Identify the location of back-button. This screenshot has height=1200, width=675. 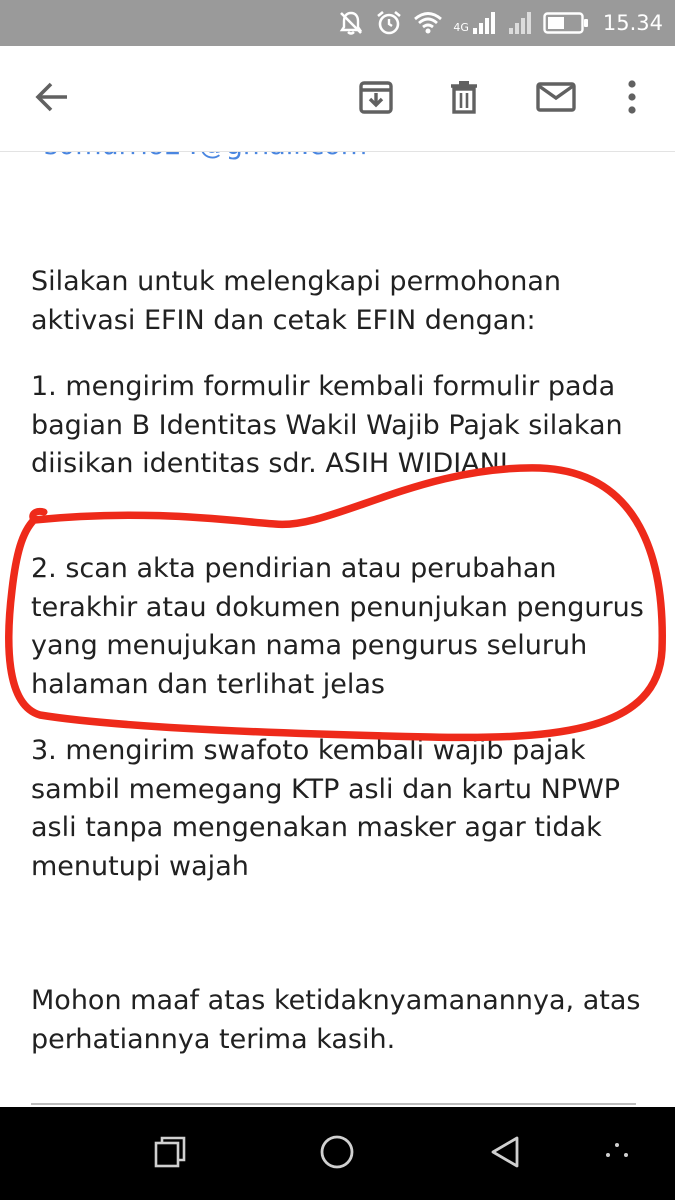
(52, 99).